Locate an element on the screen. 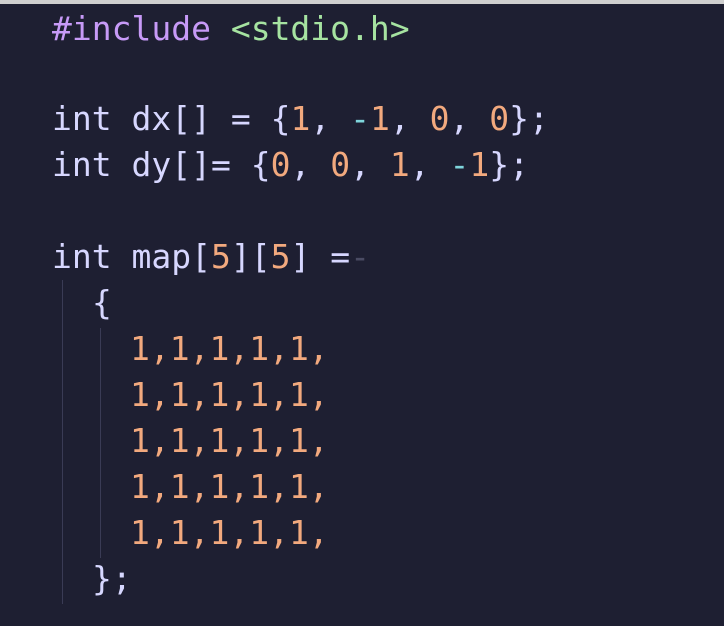 This screenshot has height=626, width=724. code-line-dy: int dy[]= {0, 0, 1, -1}; is located at coordinates (290, 165).